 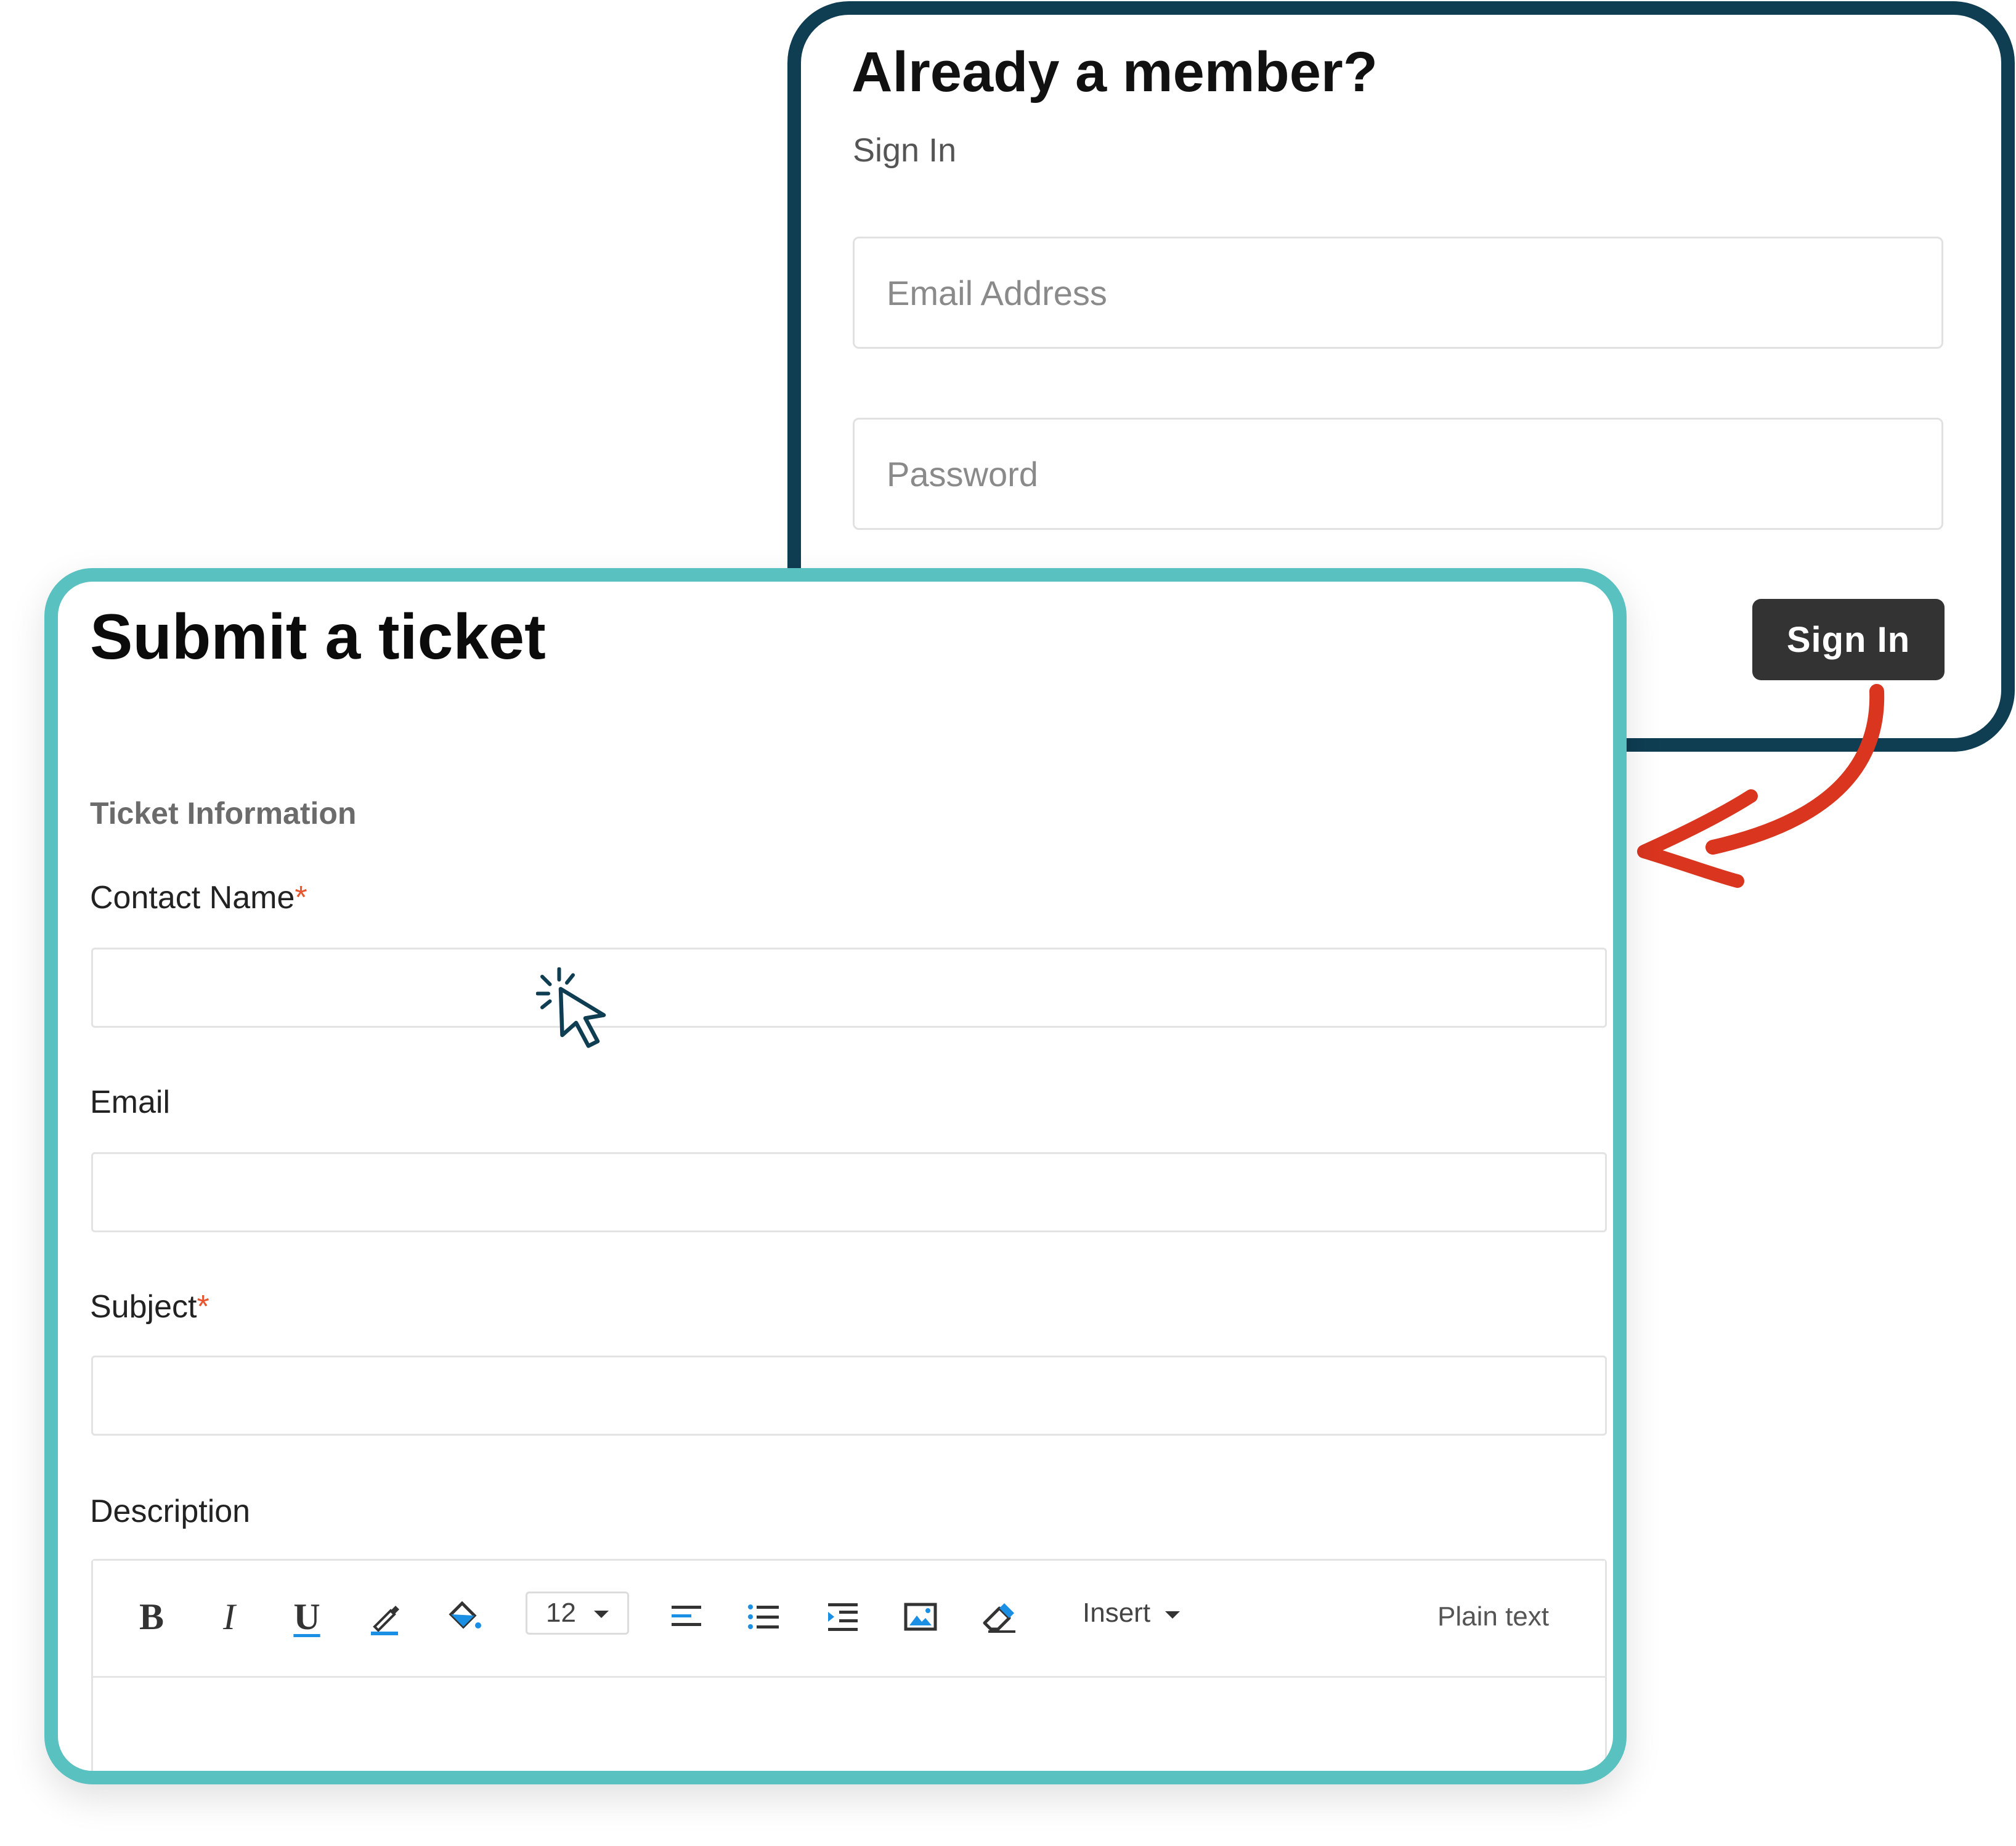 What do you see at coordinates (849, 1724) in the screenshot?
I see `editor-body` at bounding box center [849, 1724].